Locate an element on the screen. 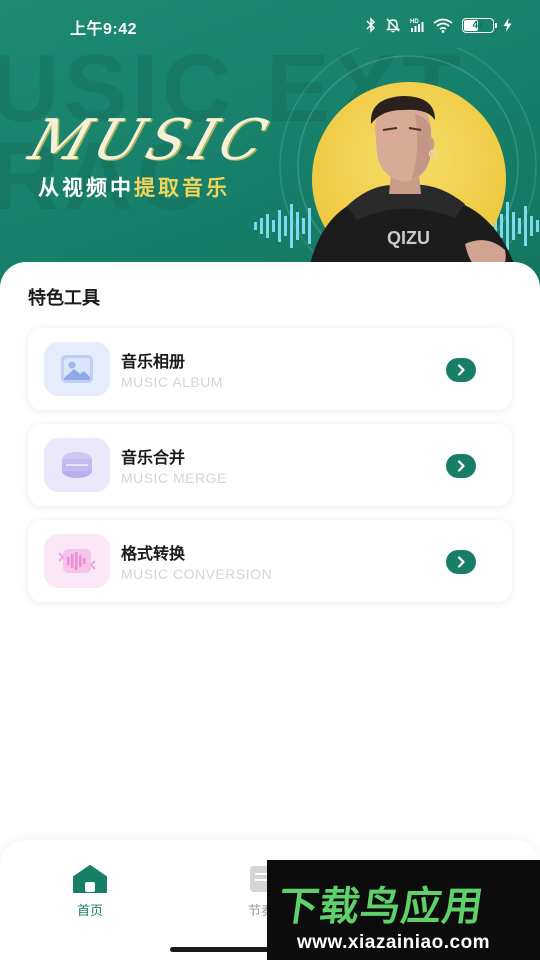 The image size is (540, 960). tool-title: 格式转换 is located at coordinates (153, 553).